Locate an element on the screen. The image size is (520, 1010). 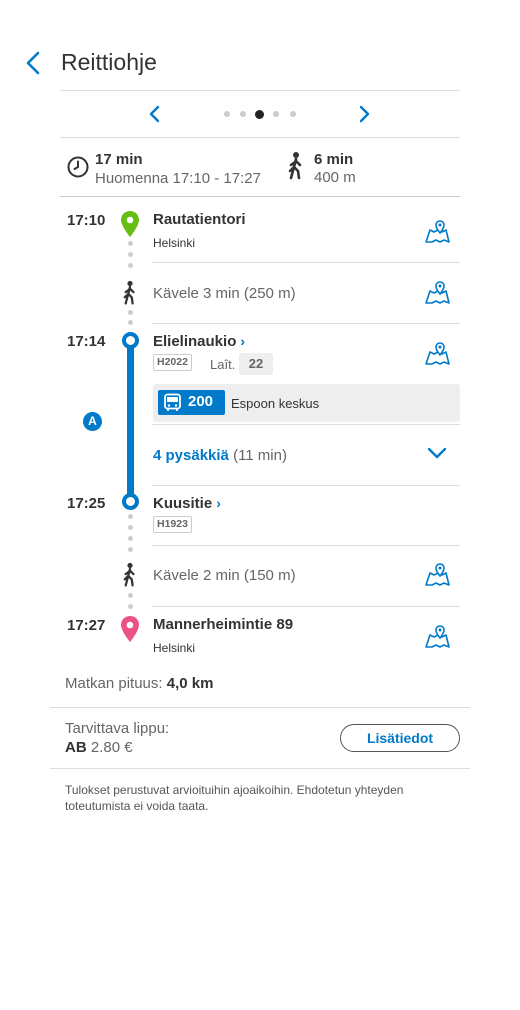
ticket-price: 2.80 € is located at coordinates (111, 747).